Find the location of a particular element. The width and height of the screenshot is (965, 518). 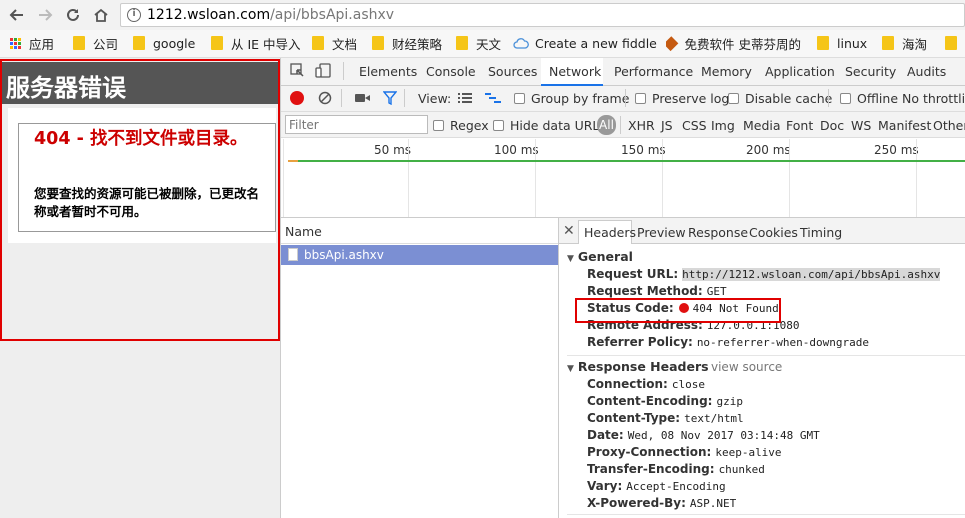

reload-button is located at coordinates (73, 15).